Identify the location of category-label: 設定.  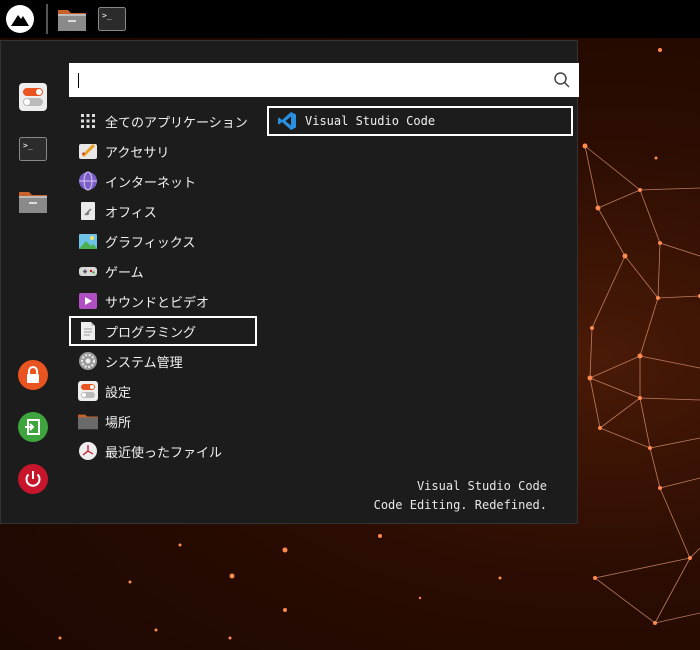
(118, 393).